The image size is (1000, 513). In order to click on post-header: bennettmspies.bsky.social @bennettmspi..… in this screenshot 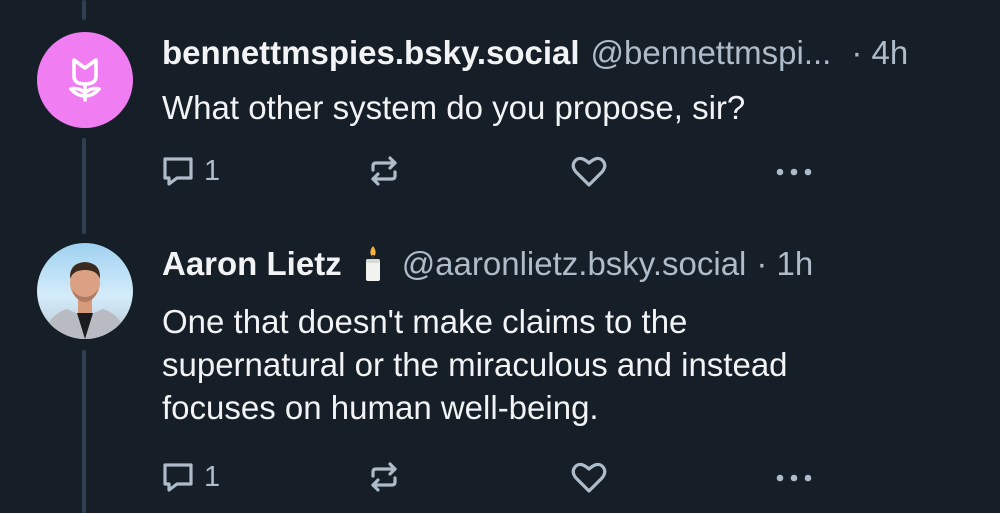, I will do `click(535, 53)`.